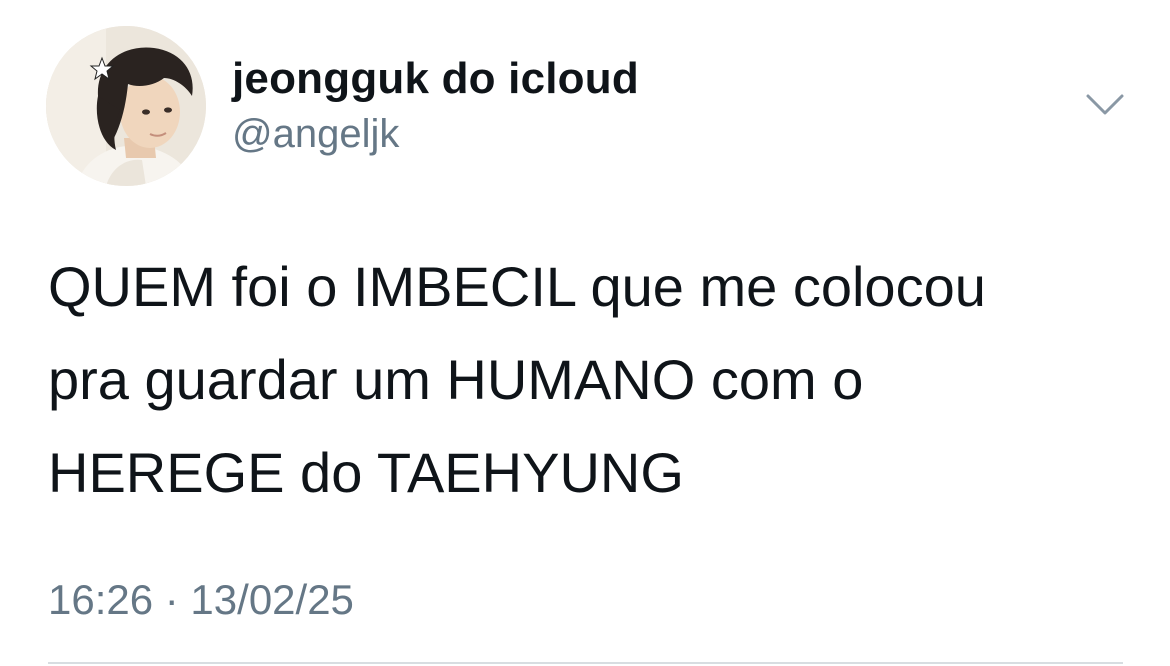 The width and height of the screenshot is (1170, 666). What do you see at coordinates (517, 286) in the screenshot?
I see `tweet-text-line: QUEM foi o IMBECIL que me colocou` at bounding box center [517, 286].